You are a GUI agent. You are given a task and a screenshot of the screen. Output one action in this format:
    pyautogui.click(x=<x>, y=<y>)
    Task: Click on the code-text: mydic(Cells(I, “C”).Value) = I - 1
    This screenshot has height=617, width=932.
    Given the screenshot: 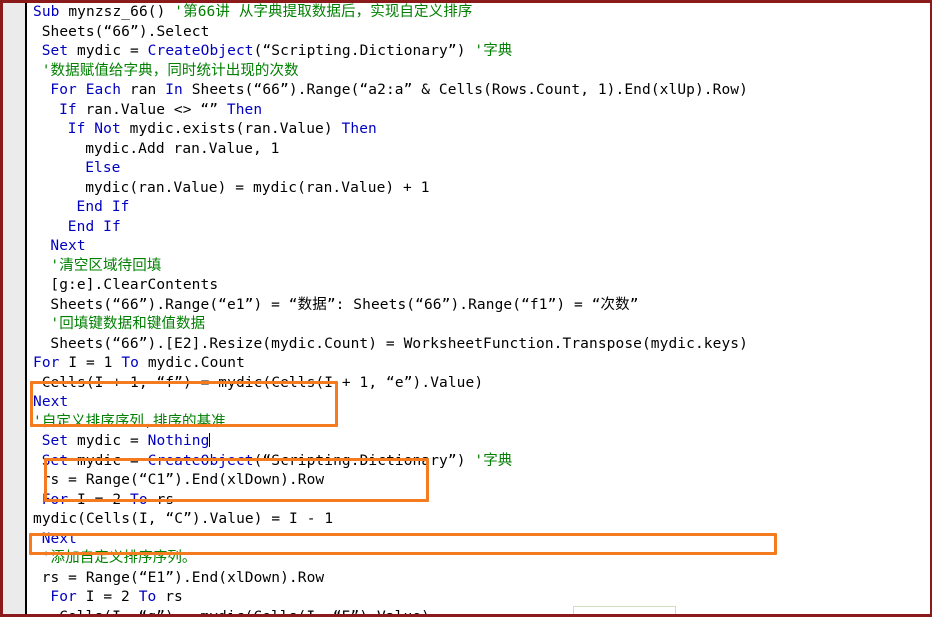 What is the action you would take?
    pyautogui.click(x=183, y=519)
    